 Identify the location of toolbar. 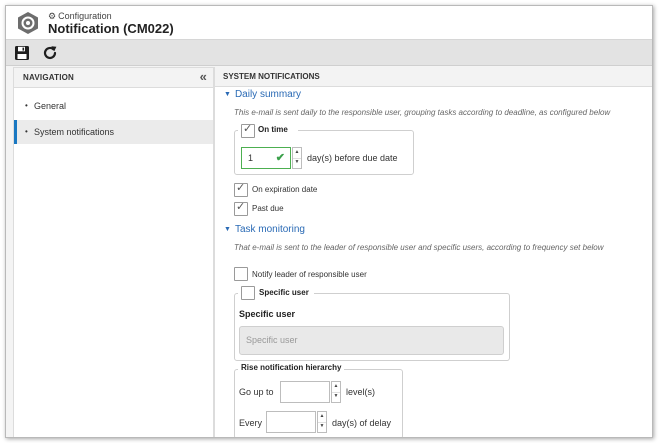
(329, 53).